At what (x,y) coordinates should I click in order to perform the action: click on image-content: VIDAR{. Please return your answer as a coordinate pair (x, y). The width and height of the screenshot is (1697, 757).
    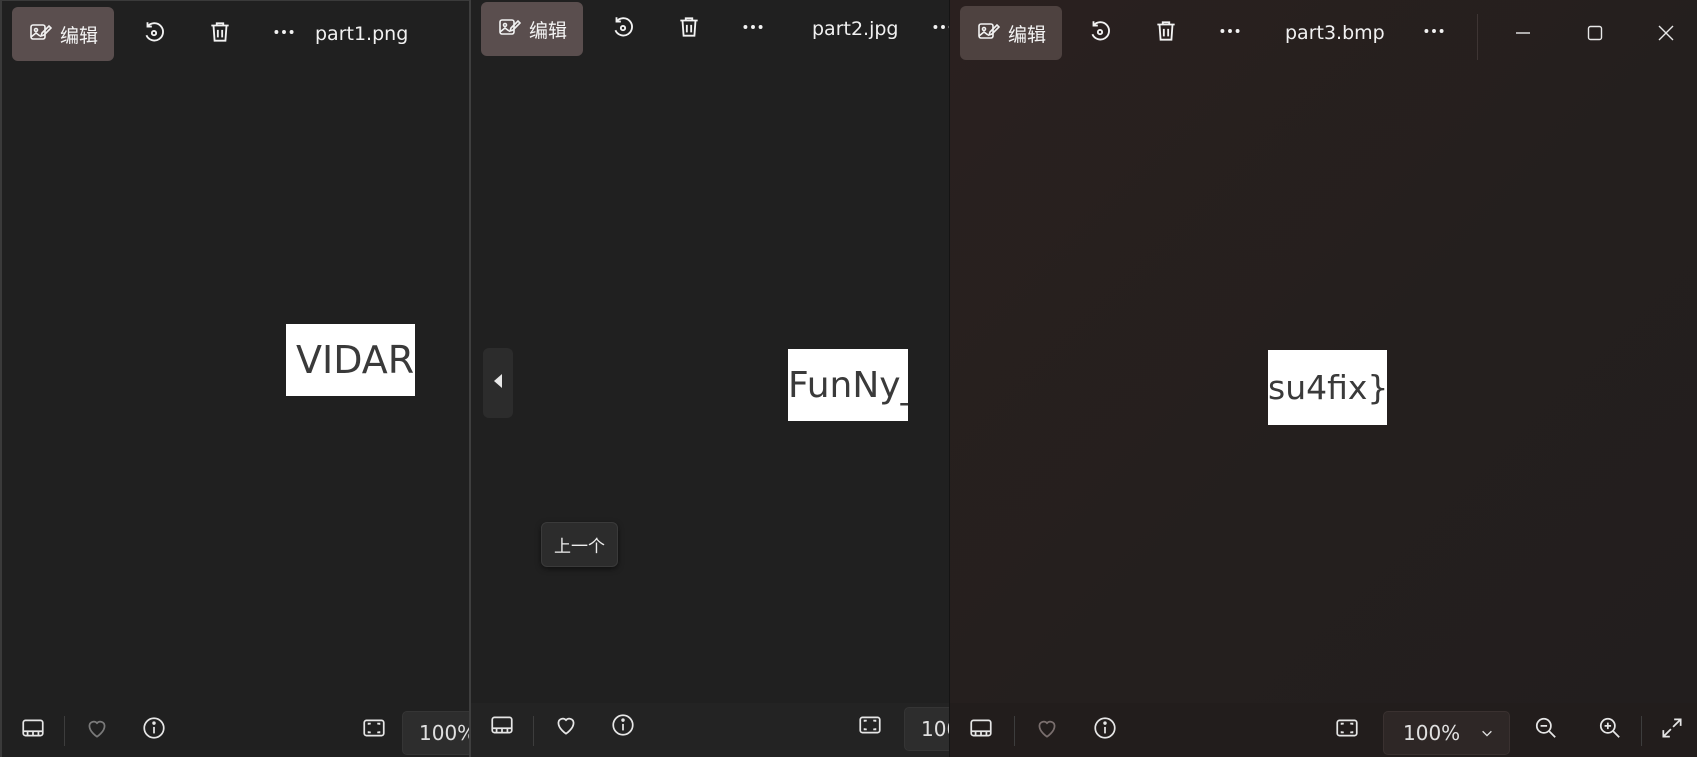
    Looking at the image, I should click on (350, 360).